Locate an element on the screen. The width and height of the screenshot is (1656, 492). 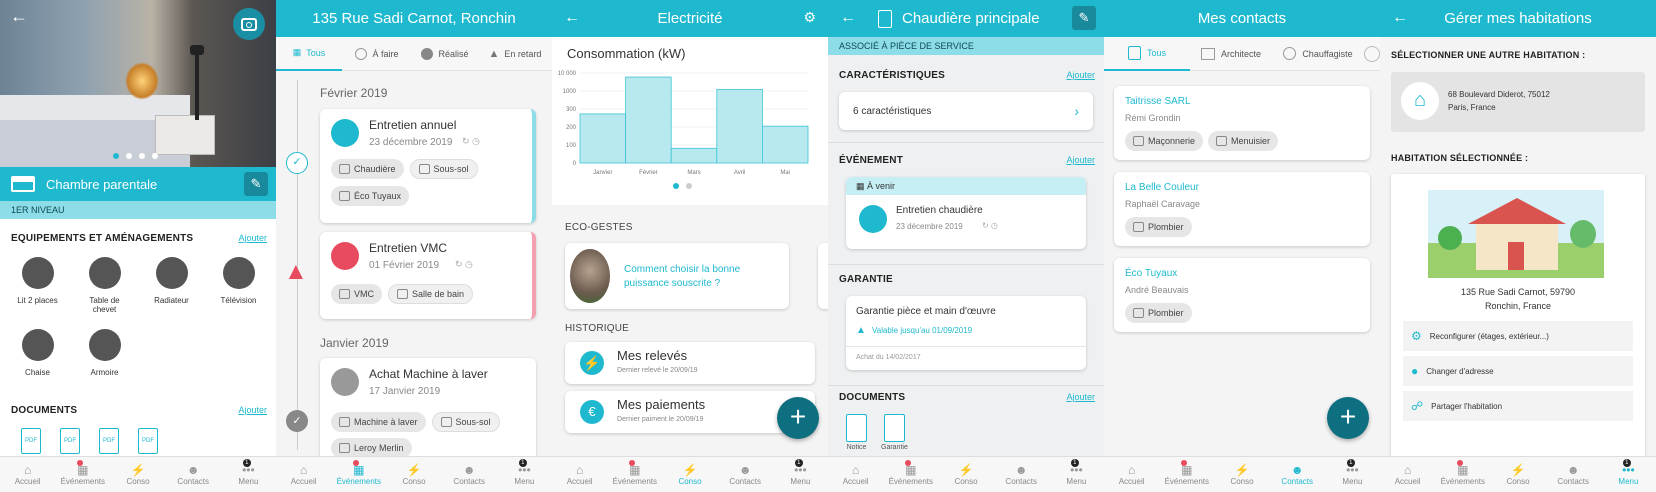
carousel-dots is located at coordinates (135, 156).